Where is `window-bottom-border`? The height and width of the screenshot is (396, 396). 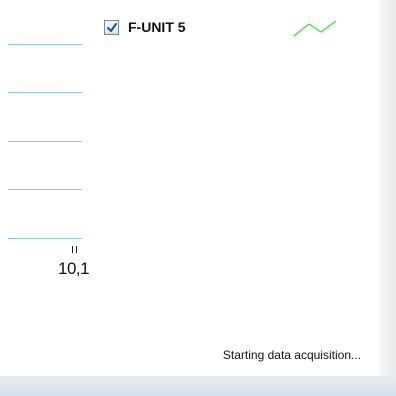
window-bottom-border is located at coordinates (198, 386).